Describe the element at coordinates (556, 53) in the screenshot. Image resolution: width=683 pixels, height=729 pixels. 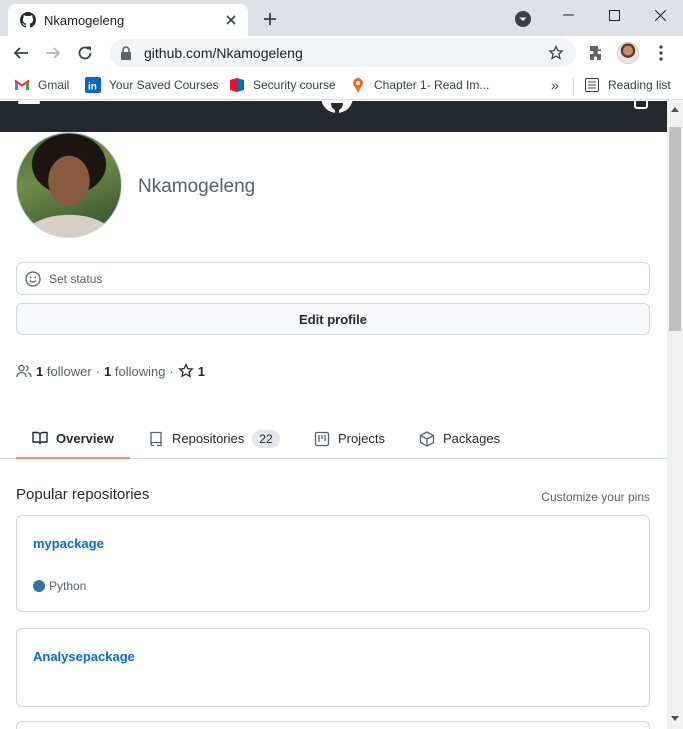
I see `bookmark-star-icon` at that location.